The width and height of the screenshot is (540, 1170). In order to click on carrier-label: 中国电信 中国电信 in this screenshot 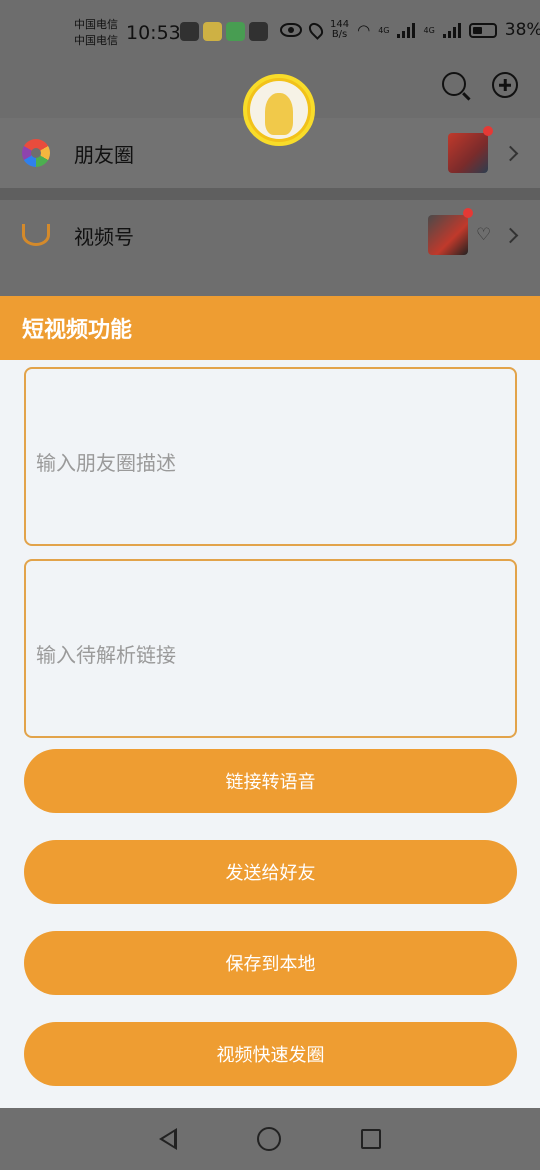, I will do `click(96, 33)`.